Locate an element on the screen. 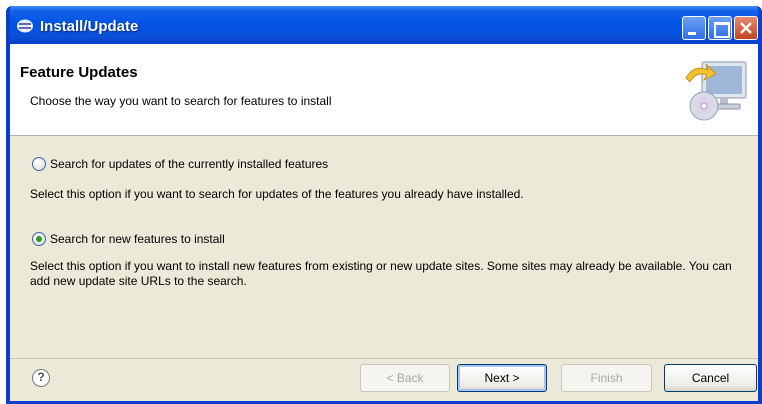  button-bar-separator is located at coordinates (384, 358).